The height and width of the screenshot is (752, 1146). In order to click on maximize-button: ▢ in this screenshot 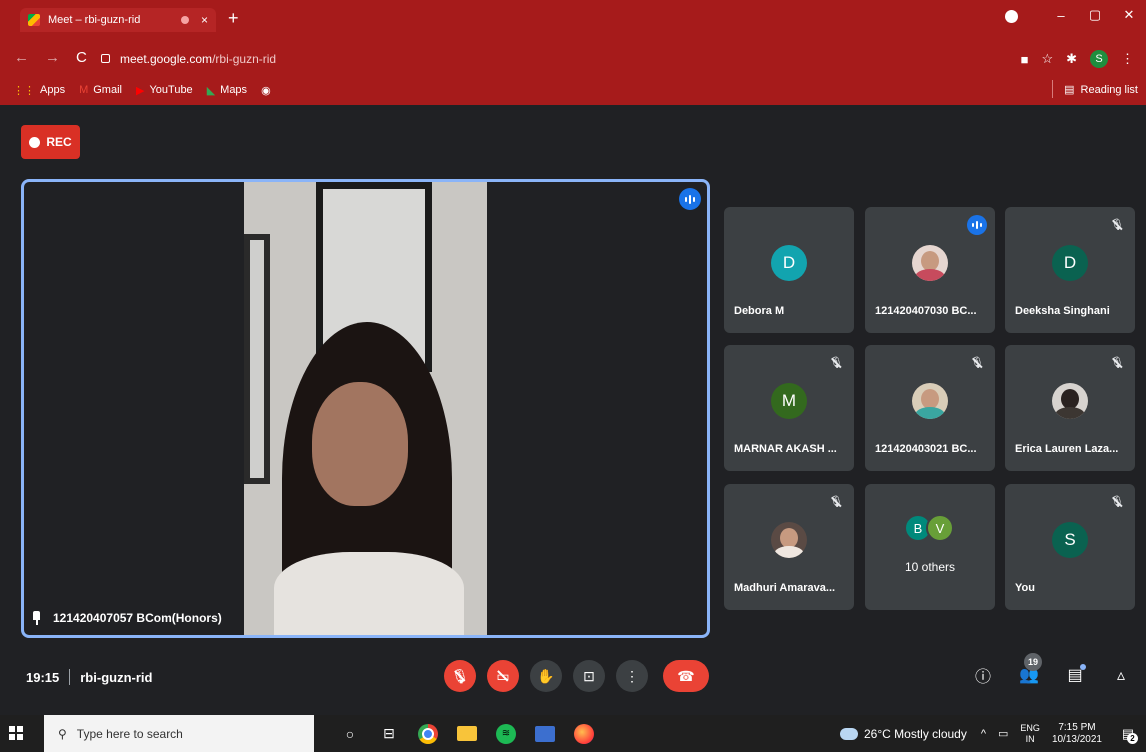, I will do `click(1095, 15)`.